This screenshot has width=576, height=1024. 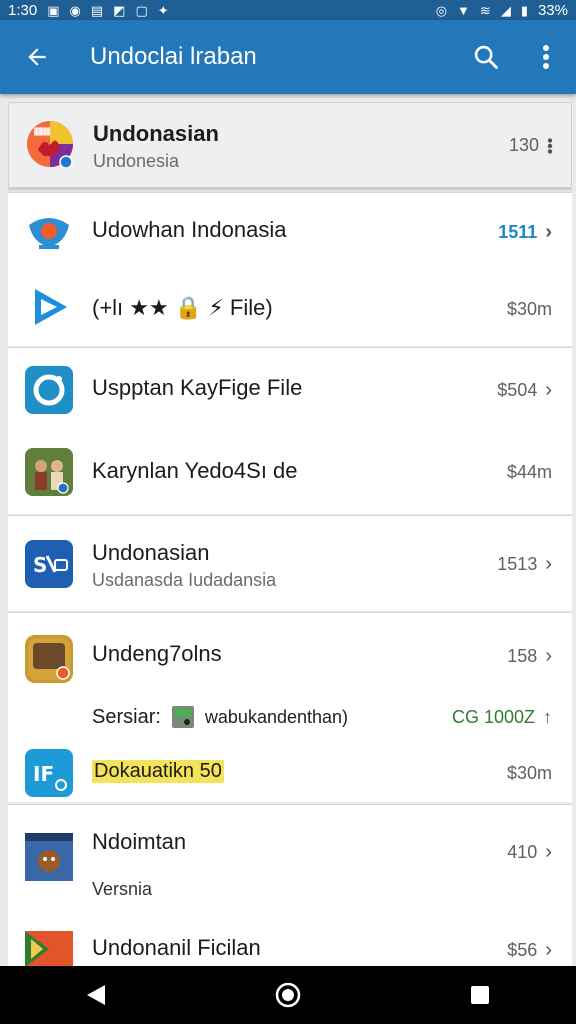 What do you see at coordinates (290, 232) in the screenshot?
I see `list-item: Udowhan Indonasia 1511 ›` at bounding box center [290, 232].